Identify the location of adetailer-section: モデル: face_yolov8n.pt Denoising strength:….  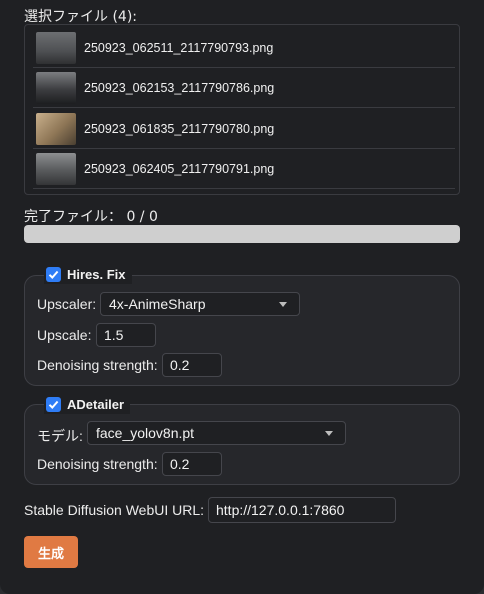
(242, 444).